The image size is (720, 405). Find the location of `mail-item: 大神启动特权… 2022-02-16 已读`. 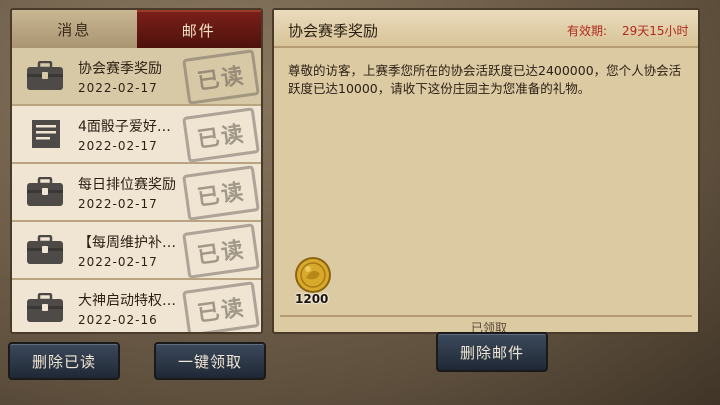

mail-item: 大神启动特权… 2022-02-16 已读 is located at coordinates (136, 306).